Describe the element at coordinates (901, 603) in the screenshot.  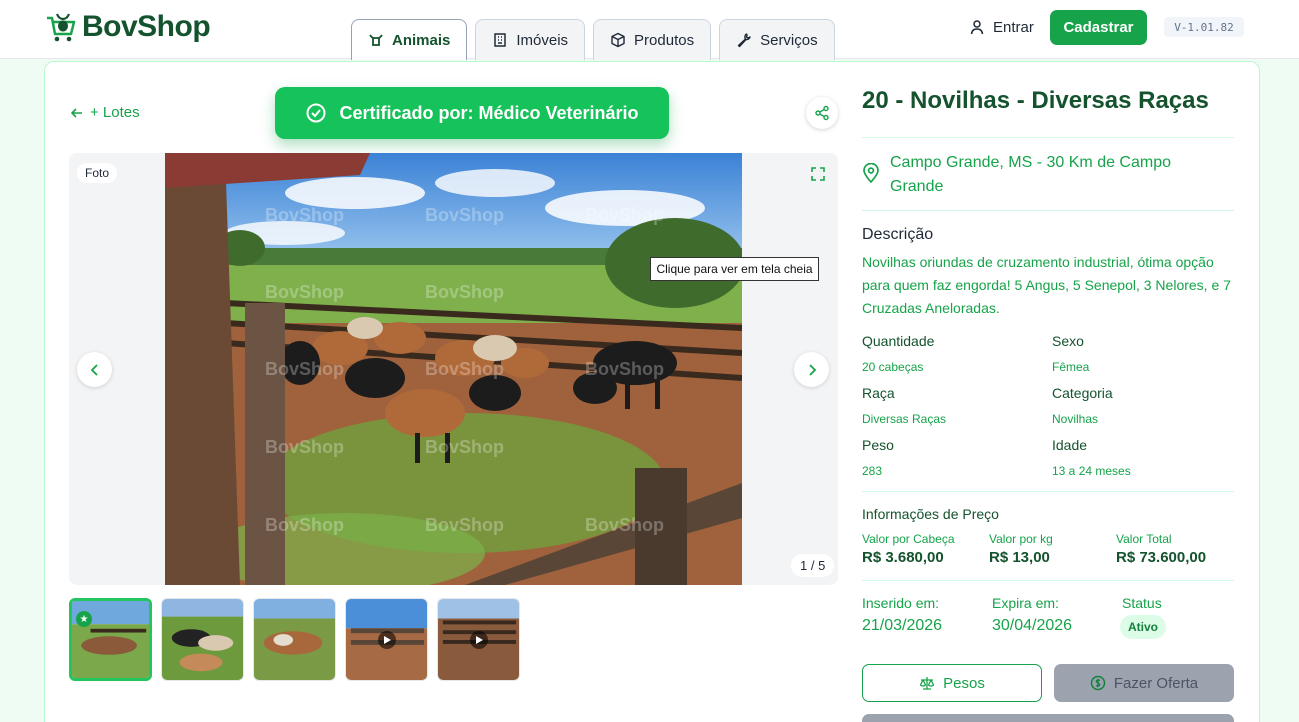
I see `inserted-label: Inserido em:` at that location.